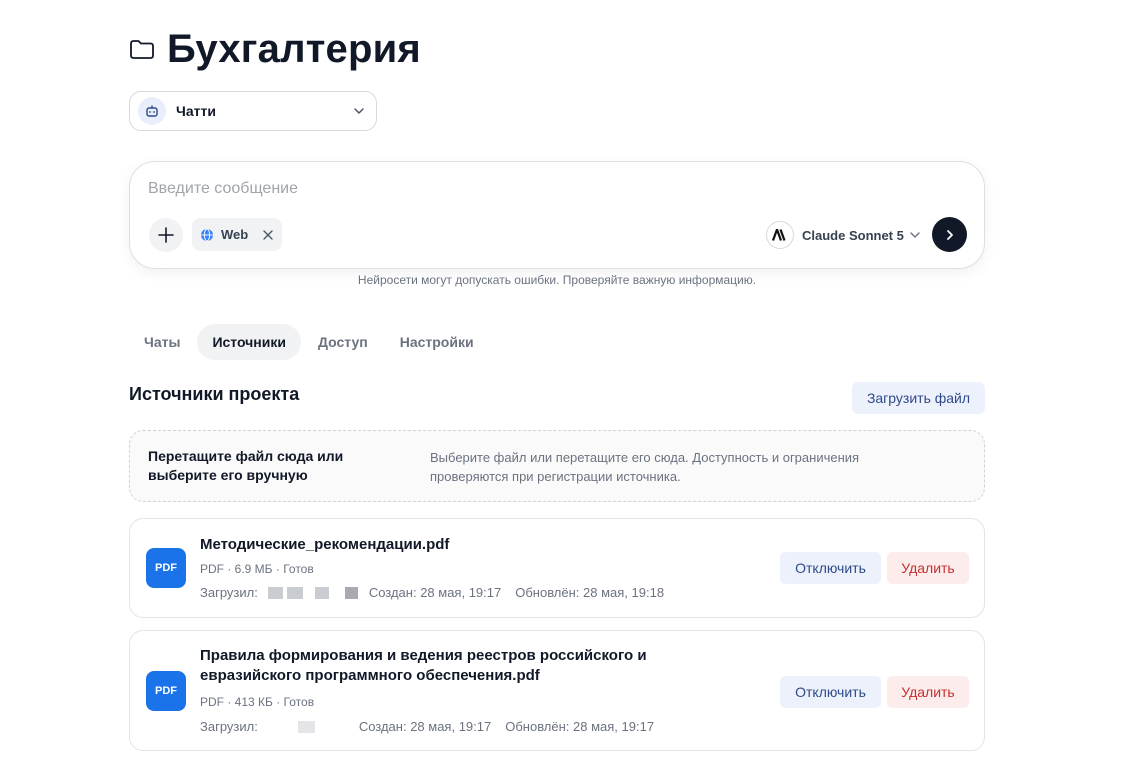 Image resolution: width=1126 pixels, height=780 pixels. What do you see at coordinates (580, 726) in the screenshot?
I see `updated-date: Обновлён: 28 мая, 19:17` at bounding box center [580, 726].